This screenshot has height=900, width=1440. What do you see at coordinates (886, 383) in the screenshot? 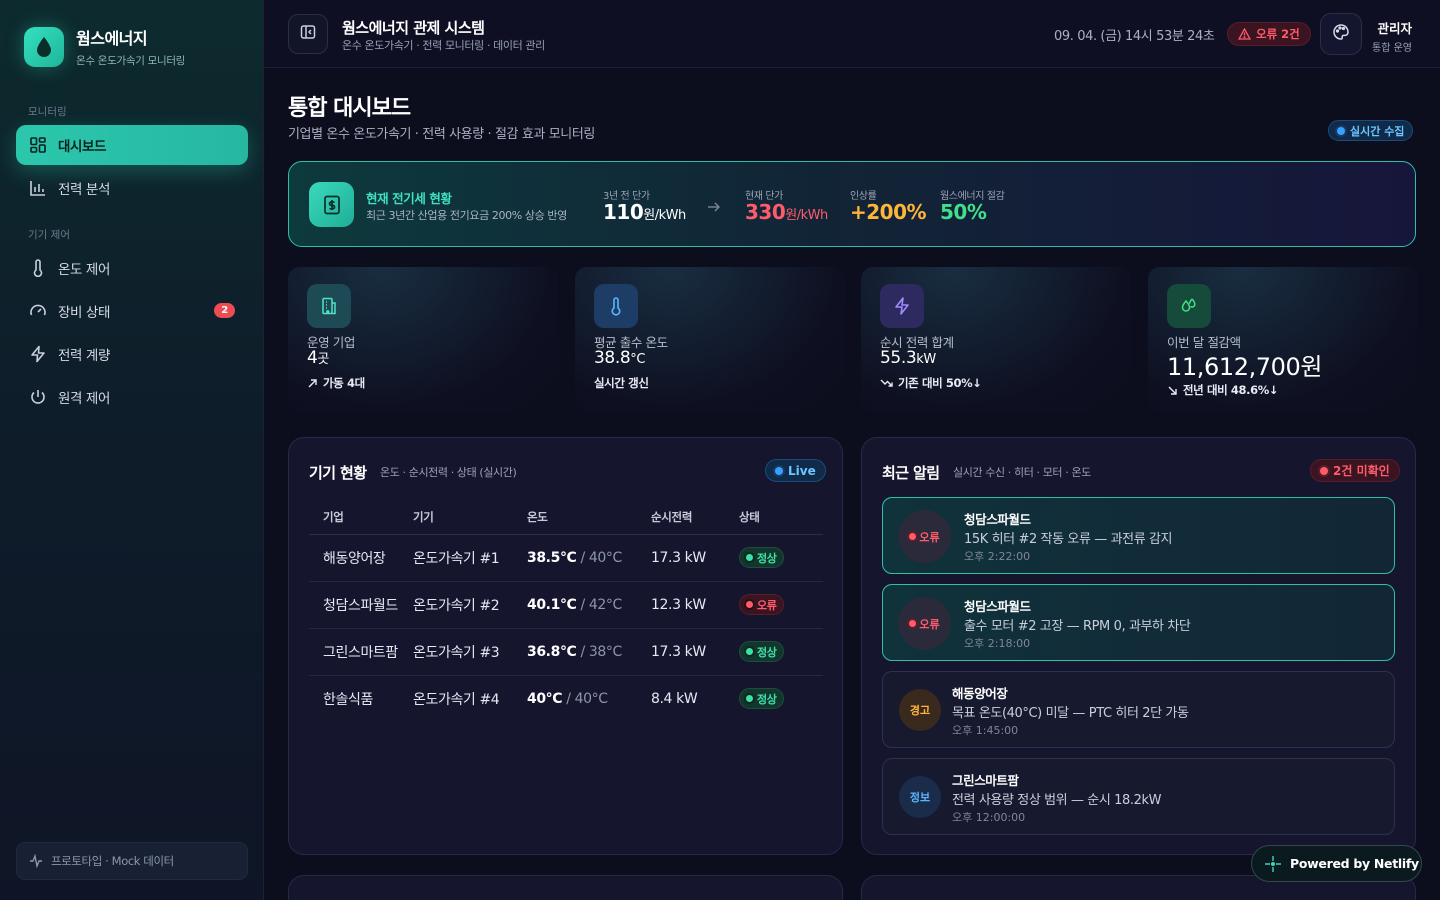
I see `trend-down-icon` at bounding box center [886, 383].